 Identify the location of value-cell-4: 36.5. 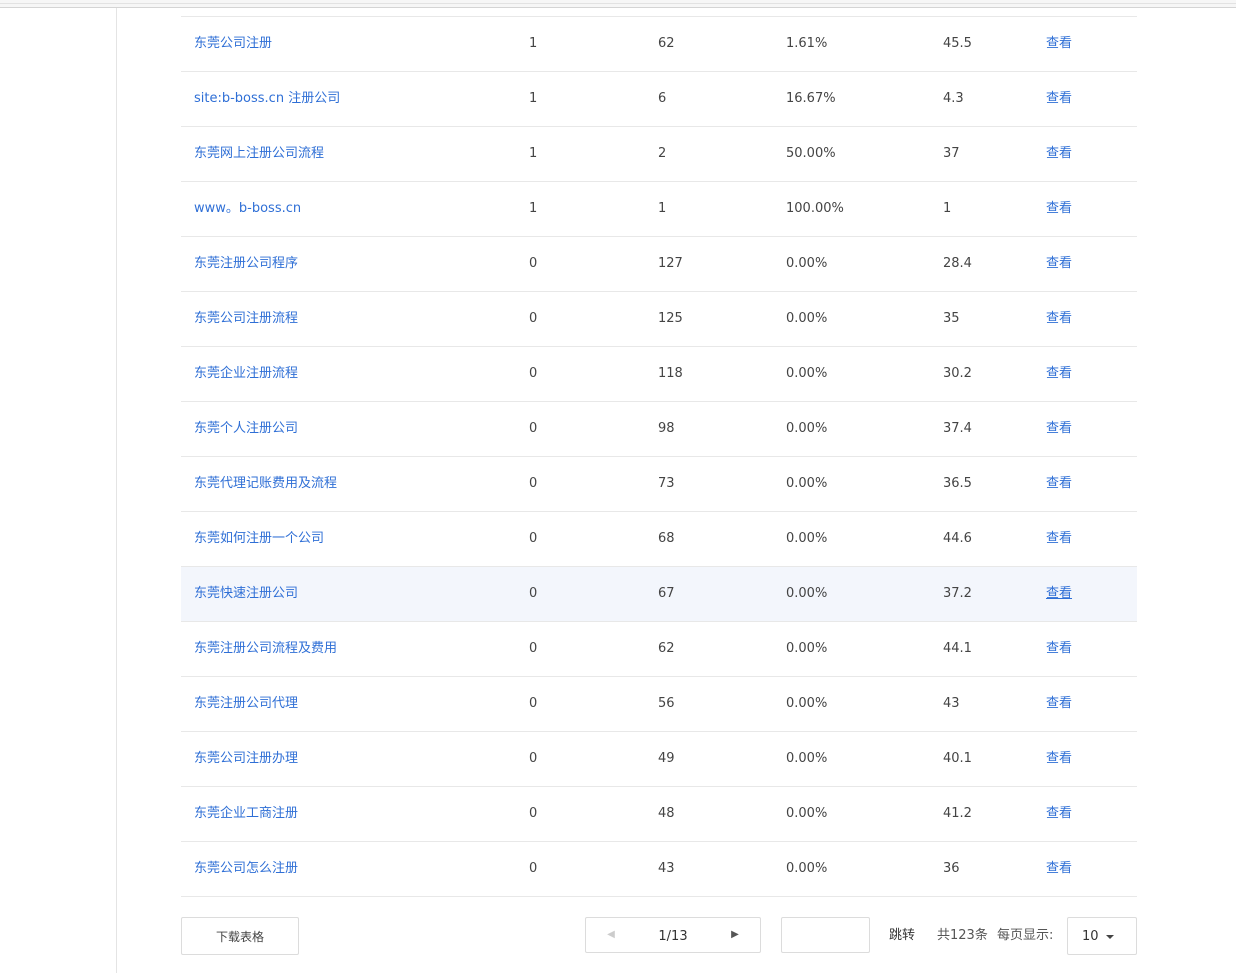
(957, 483).